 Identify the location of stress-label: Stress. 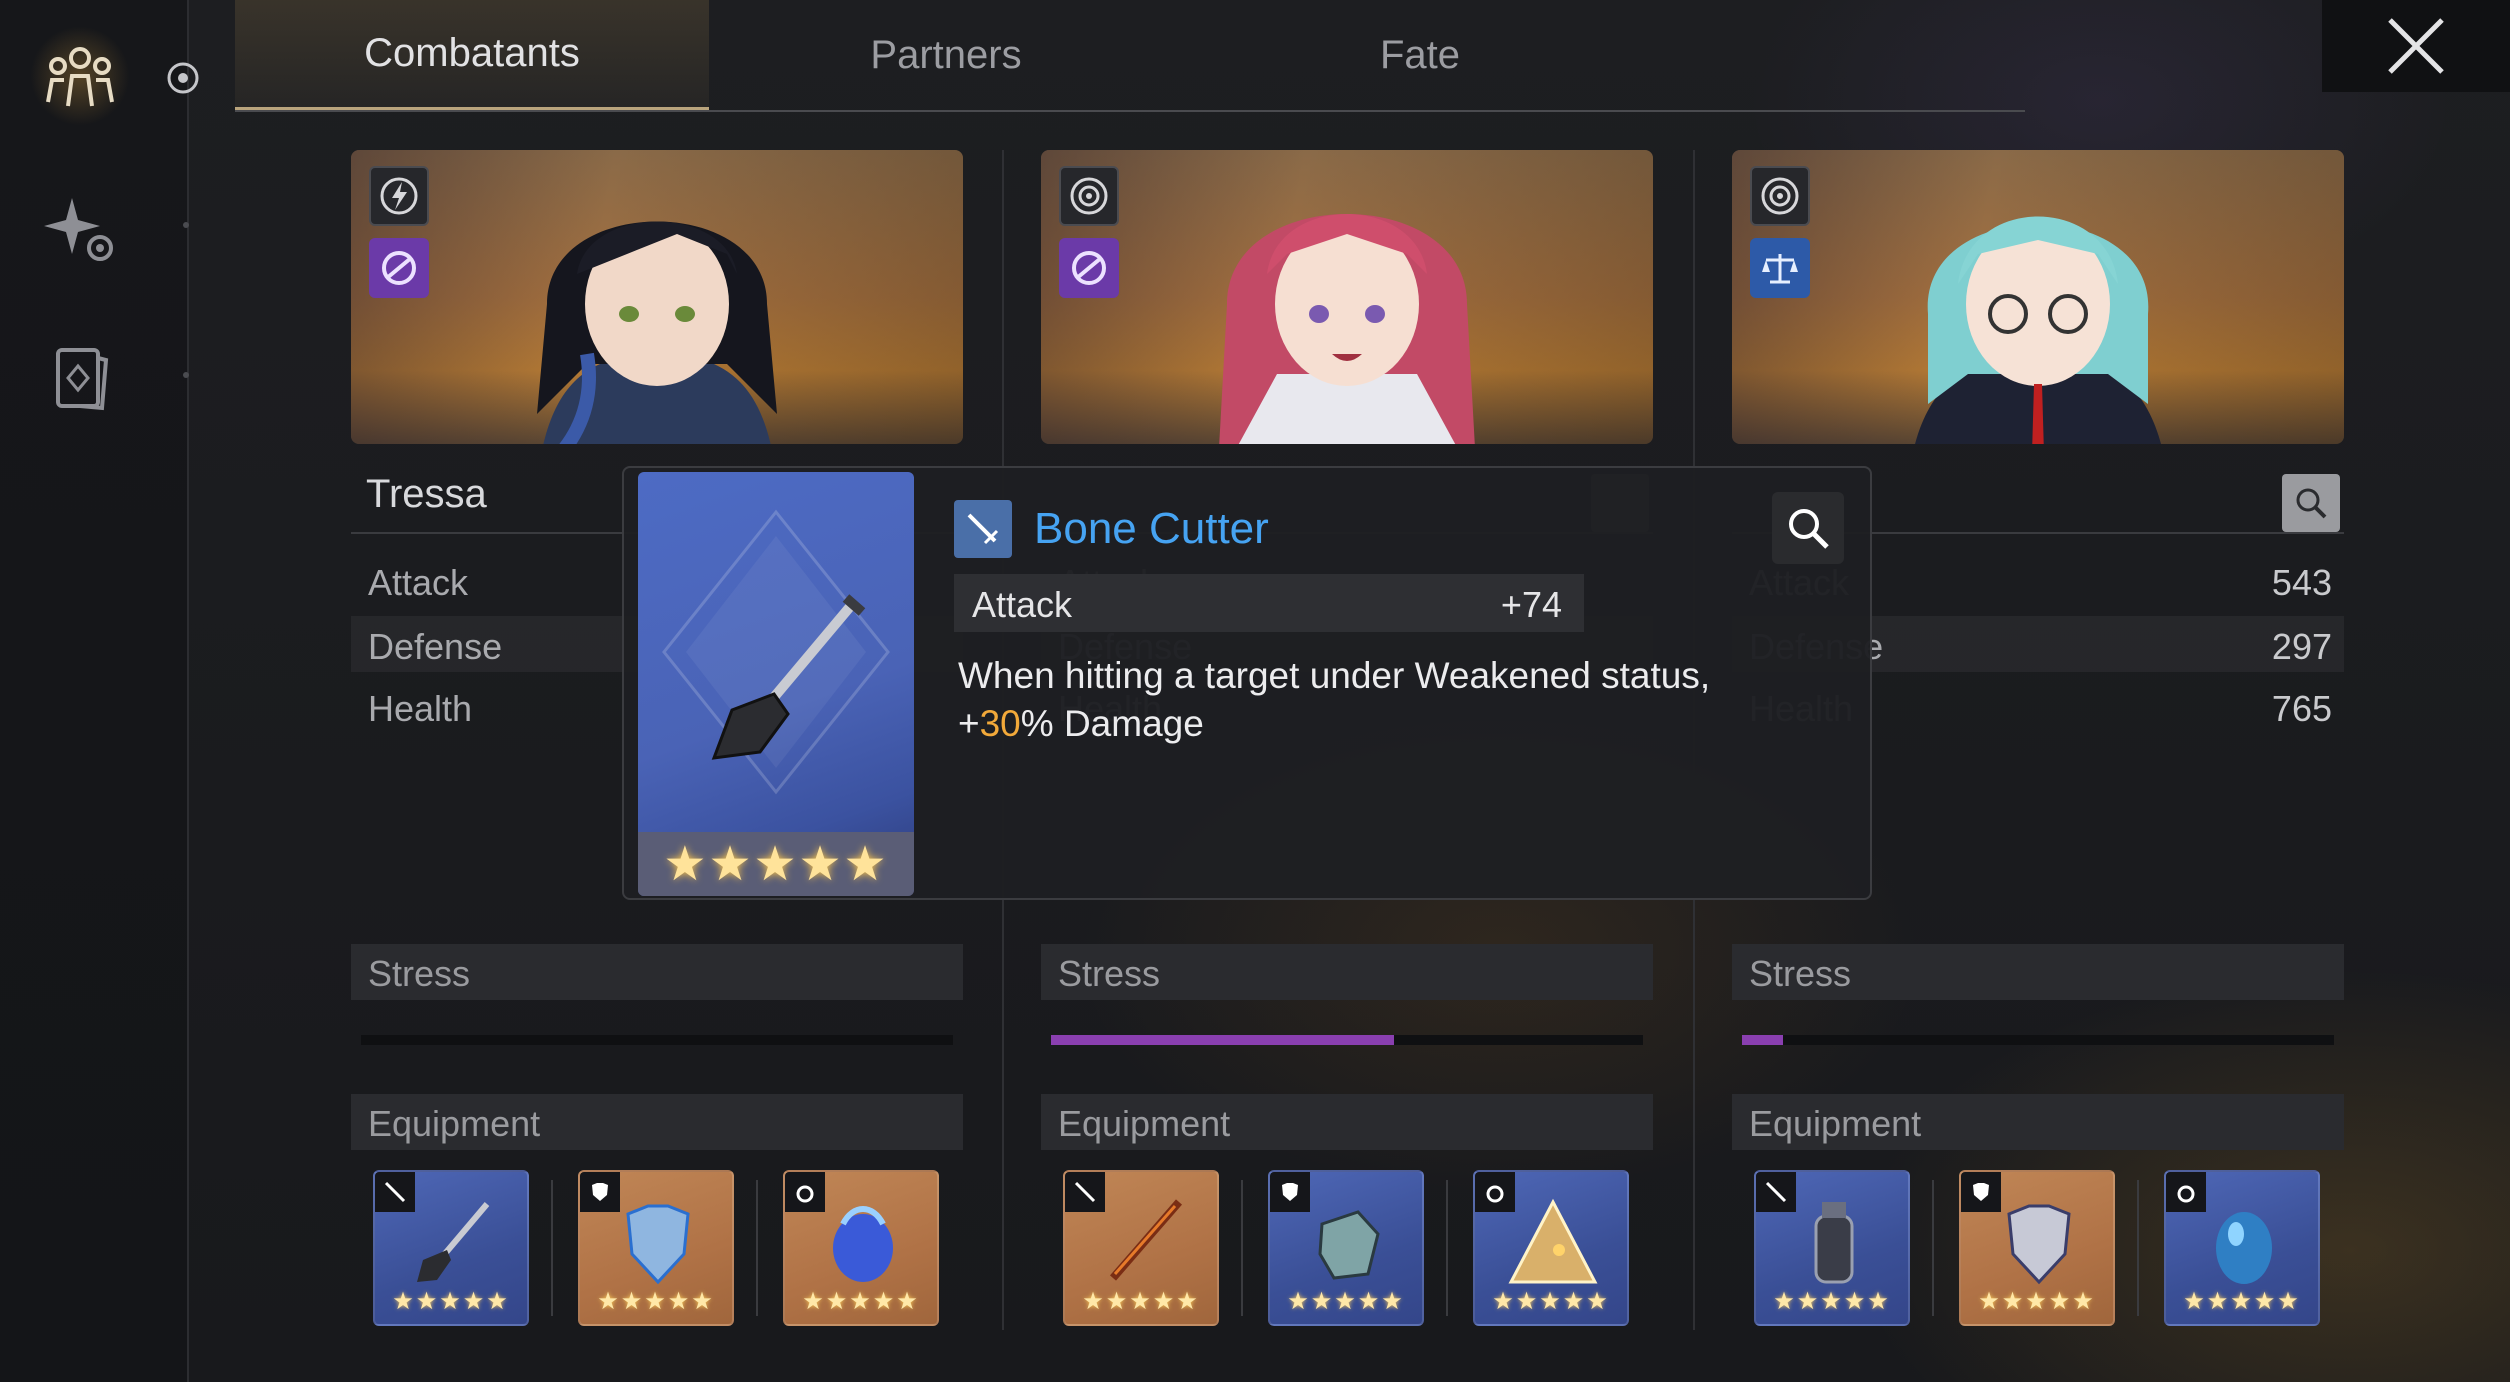
(1109, 973).